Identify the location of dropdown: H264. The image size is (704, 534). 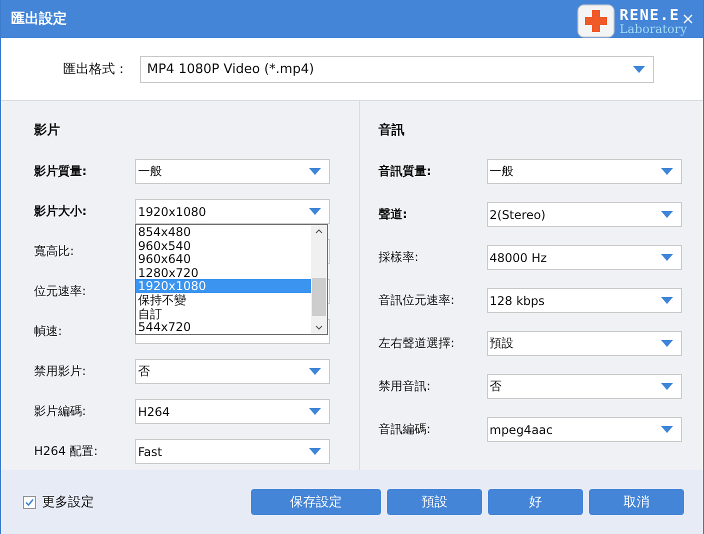
(232, 411).